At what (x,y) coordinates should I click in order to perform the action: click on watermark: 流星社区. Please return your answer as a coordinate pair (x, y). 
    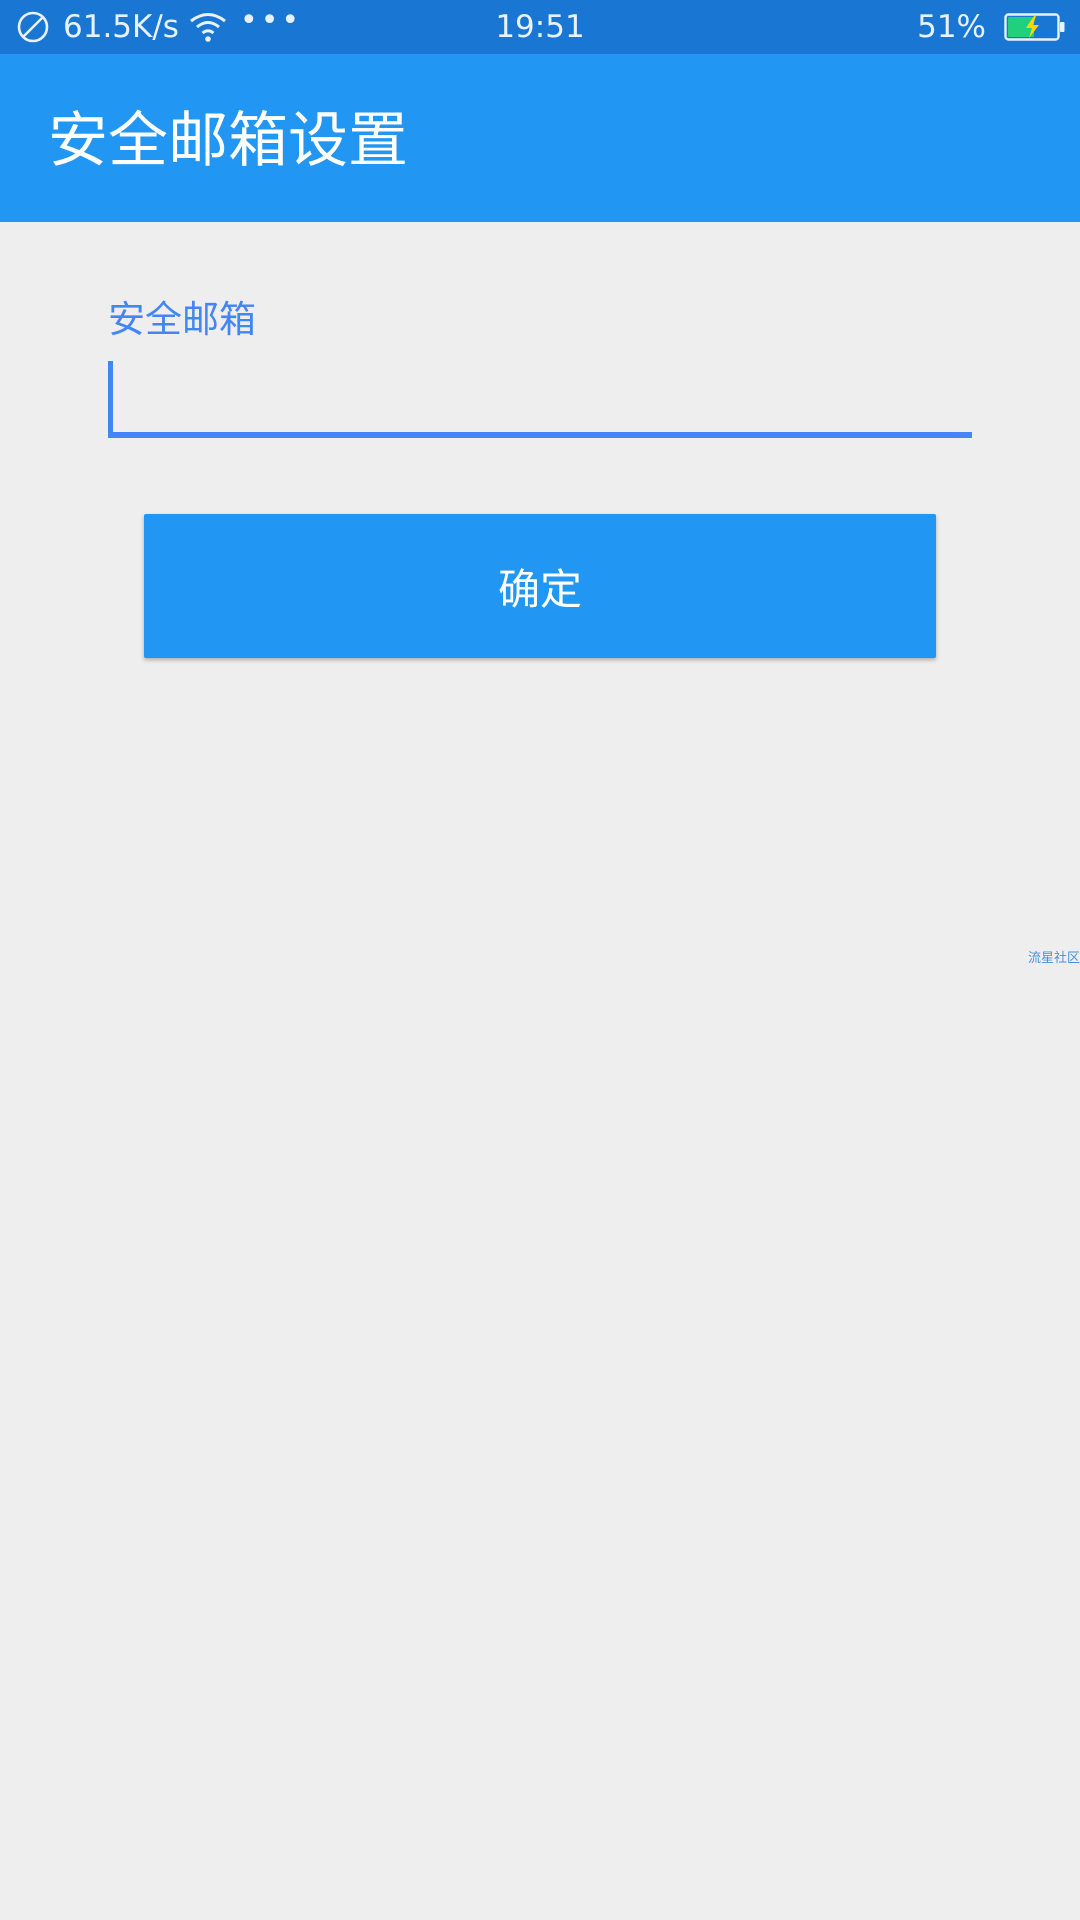
    Looking at the image, I should click on (1053, 958).